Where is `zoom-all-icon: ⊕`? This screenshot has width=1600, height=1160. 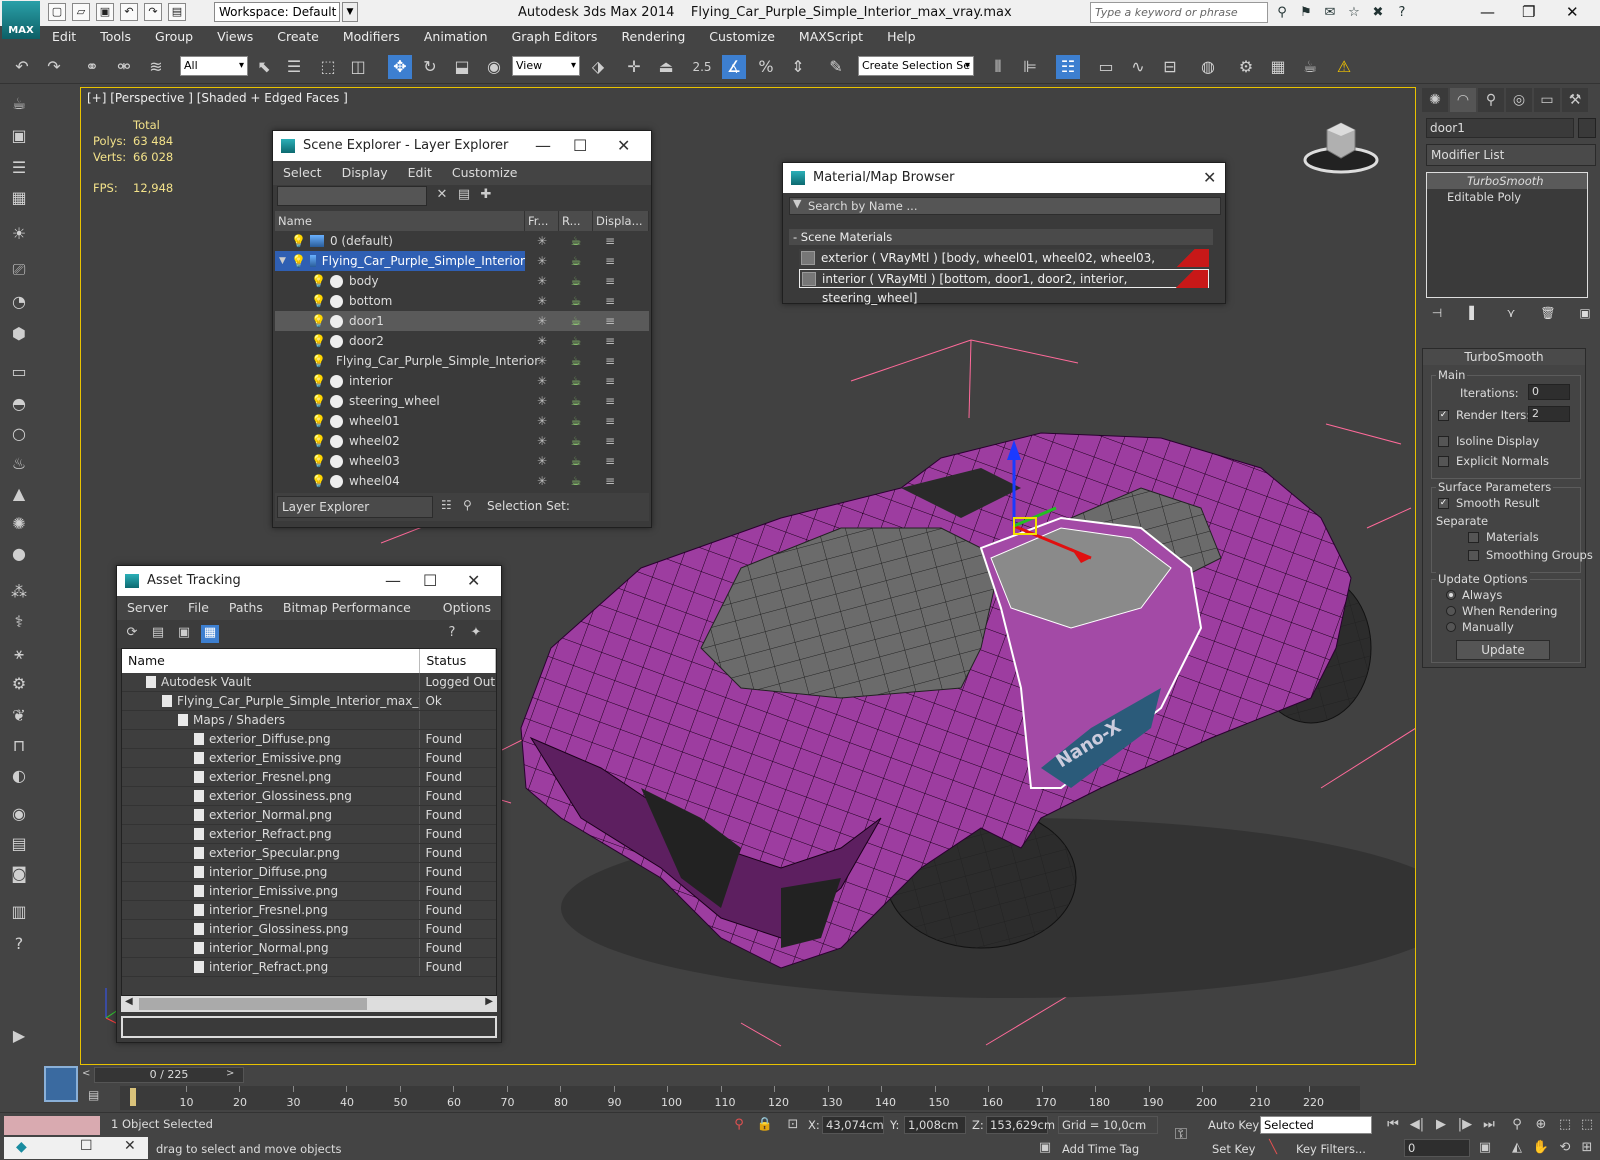
zoom-all-icon: ⊕ is located at coordinates (1541, 1125).